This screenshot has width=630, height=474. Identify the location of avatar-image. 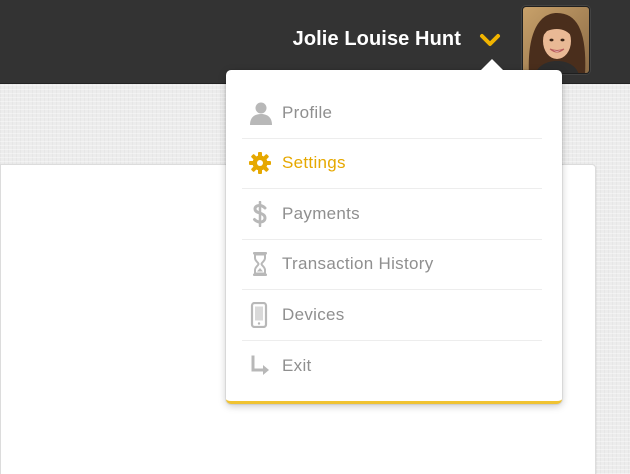
(556, 40).